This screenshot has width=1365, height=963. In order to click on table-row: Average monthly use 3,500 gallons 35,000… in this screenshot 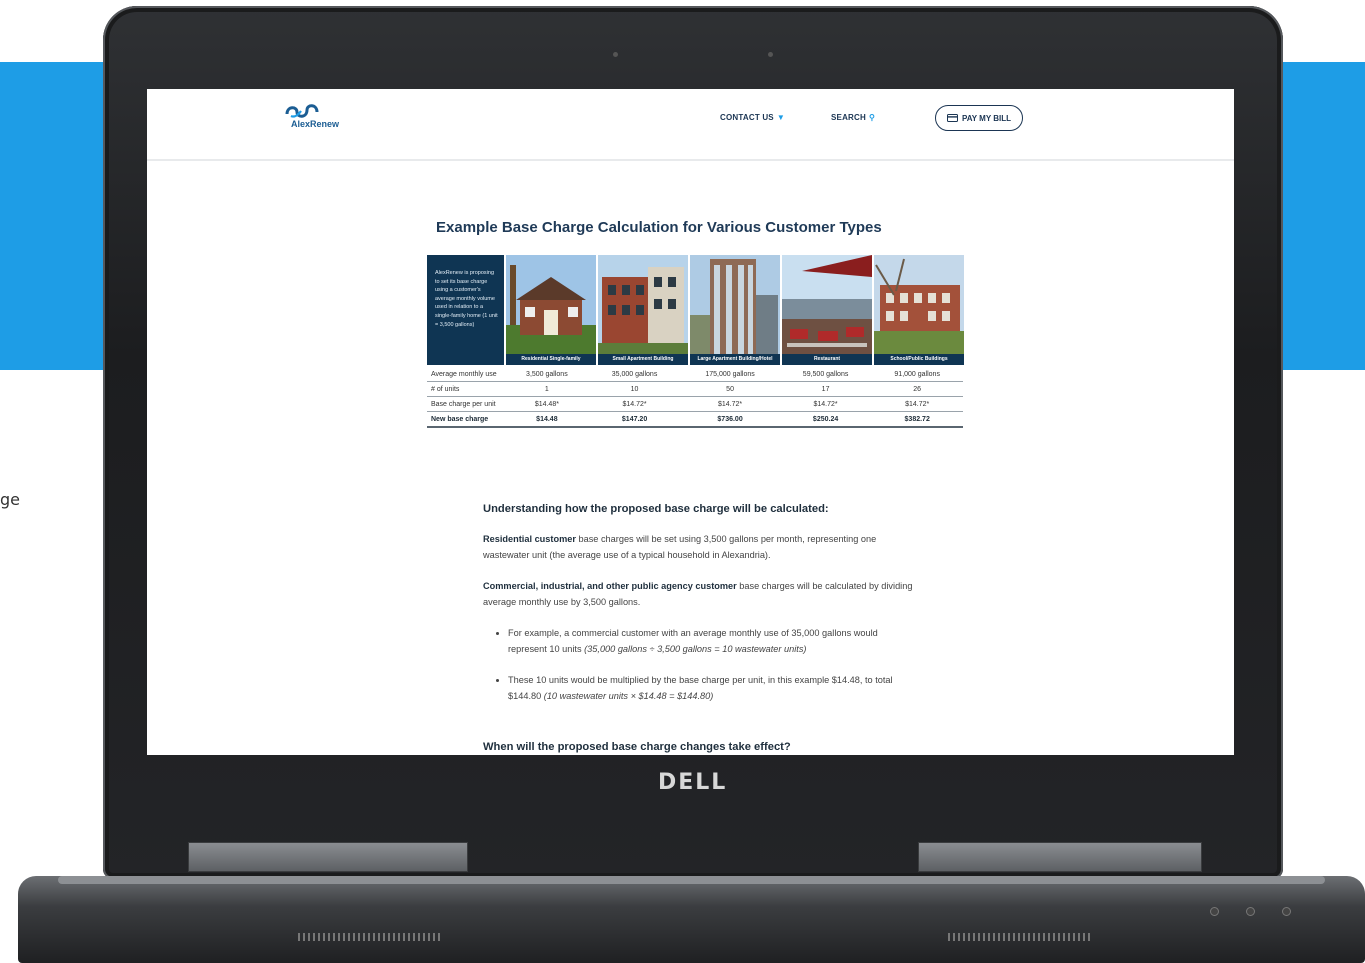, I will do `click(695, 374)`.